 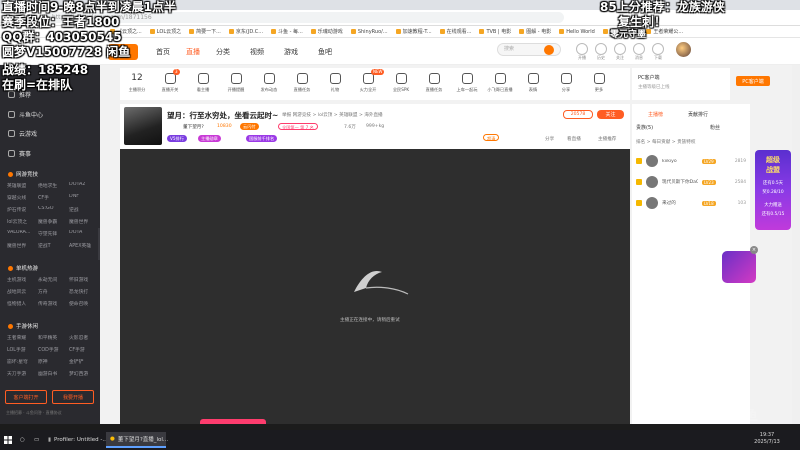 What do you see at coordinates (401, 85) in the screenshot?
I see `category-item: 全民SPK` at bounding box center [401, 85].